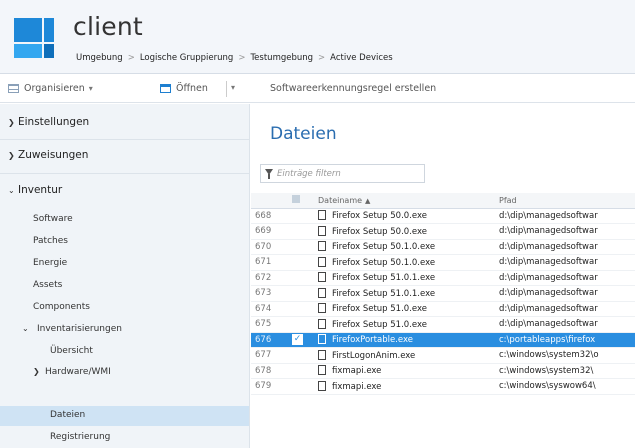 This screenshot has height=448, width=635. Describe the element at coordinates (186, 58) in the screenshot. I see `breadcrumb-item: Logische Gruppierung` at that location.